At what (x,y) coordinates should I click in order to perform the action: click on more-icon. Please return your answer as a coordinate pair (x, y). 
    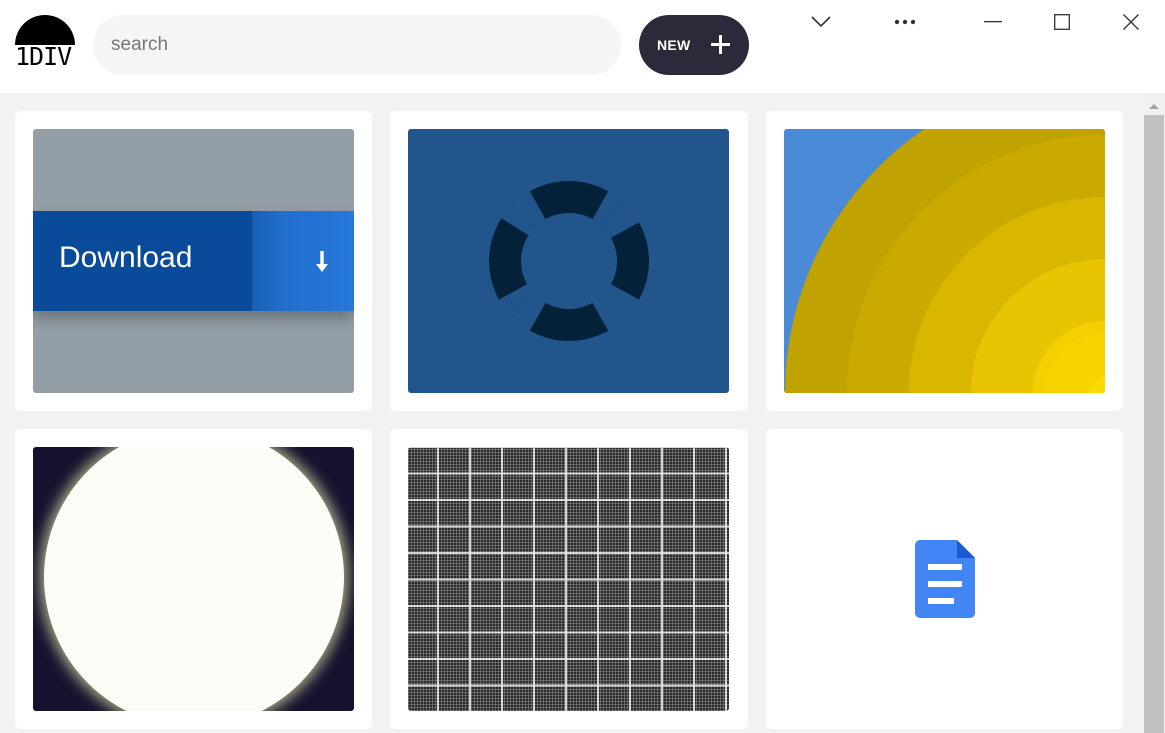
    Looking at the image, I should click on (905, 22).